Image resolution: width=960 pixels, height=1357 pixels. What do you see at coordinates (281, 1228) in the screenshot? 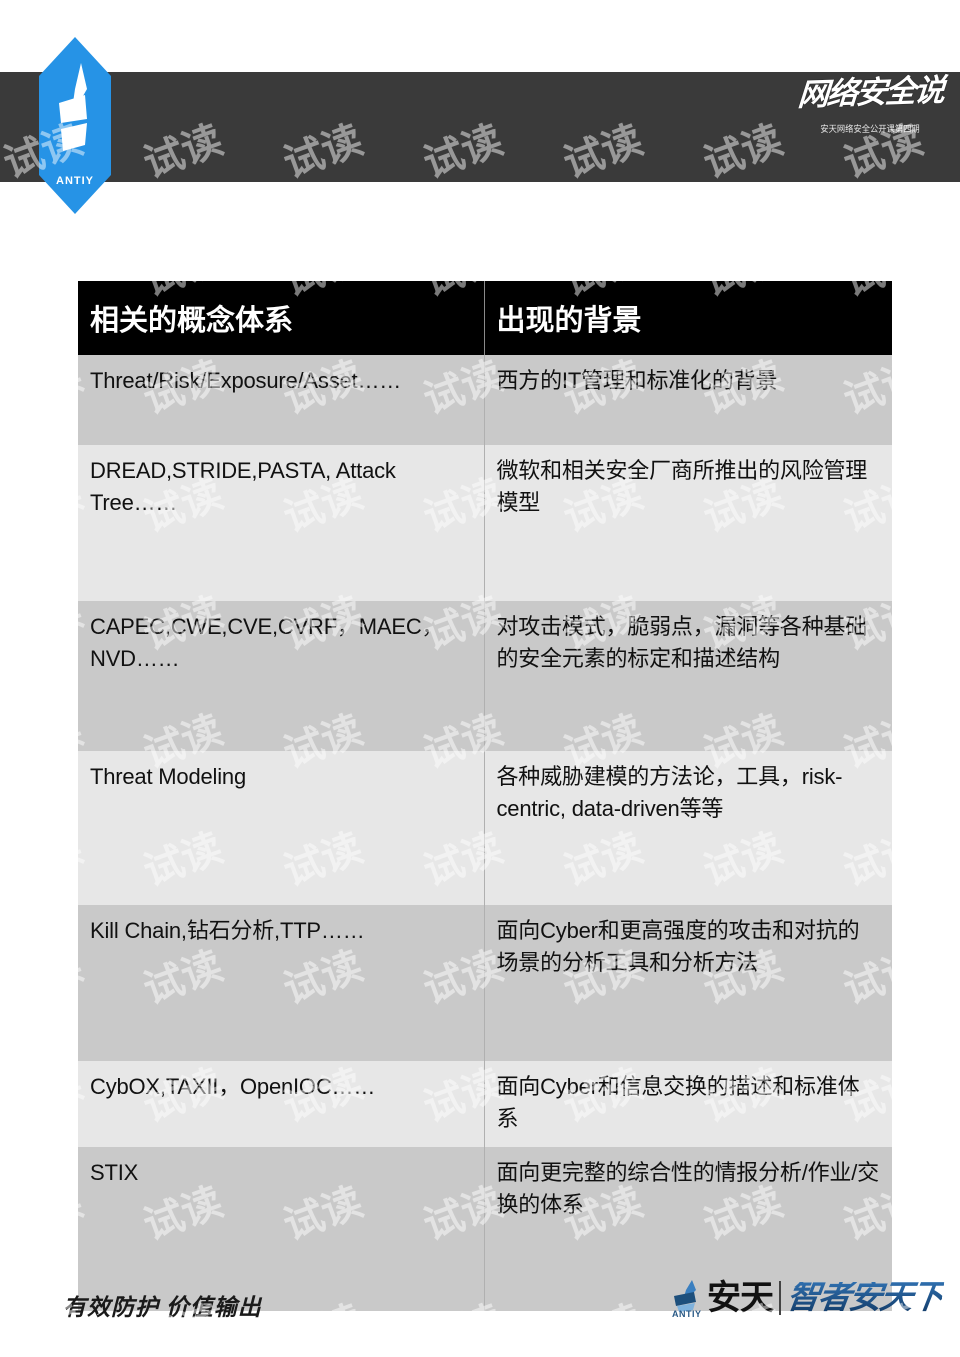
I see `cell-concept: STIX` at bounding box center [281, 1228].